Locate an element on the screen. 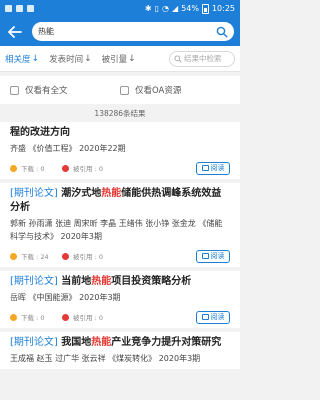  fulltext-only-checkbox: 仅看有全文 is located at coordinates (65, 90).